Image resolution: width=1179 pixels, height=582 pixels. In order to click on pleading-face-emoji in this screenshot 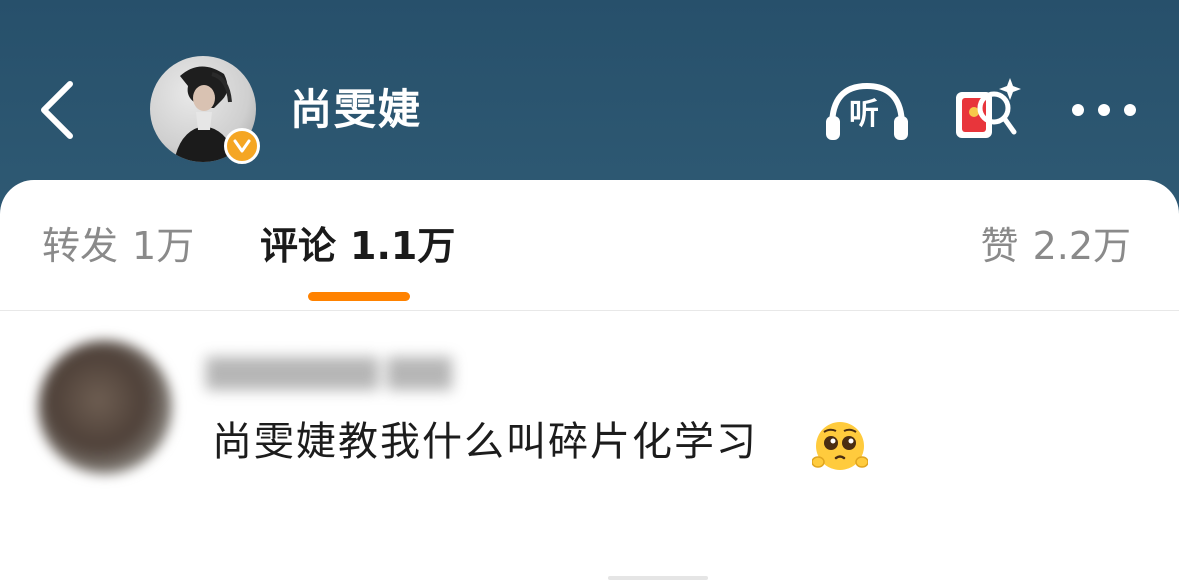, I will do `click(840, 446)`.